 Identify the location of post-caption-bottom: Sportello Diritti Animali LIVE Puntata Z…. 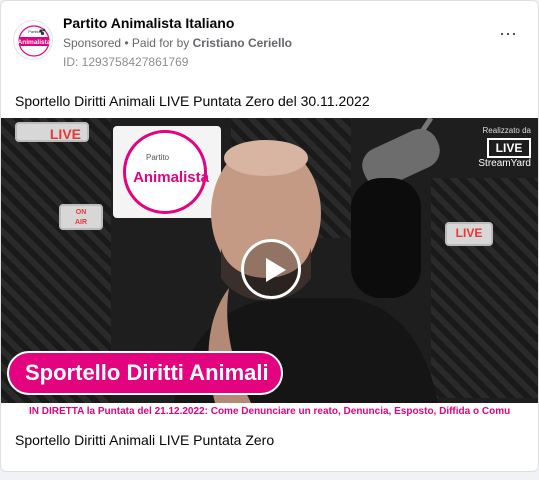
(144, 440).